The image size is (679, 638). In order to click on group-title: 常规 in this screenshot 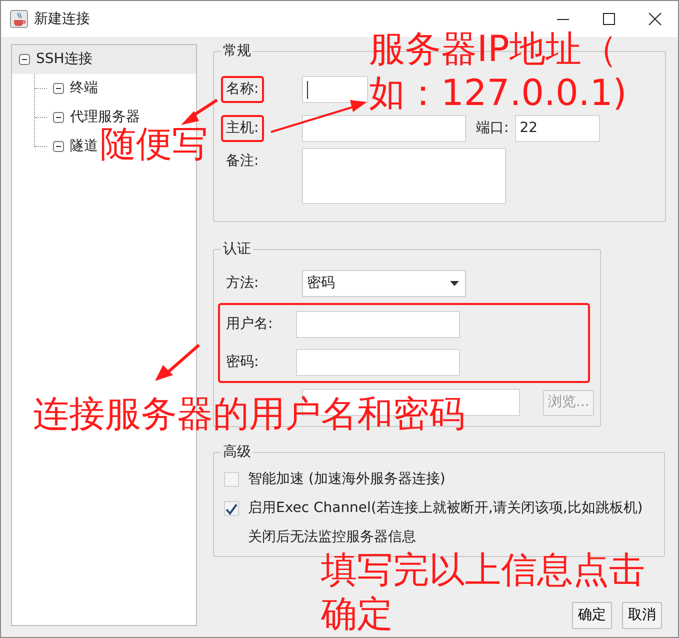, I will do `click(237, 51)`.